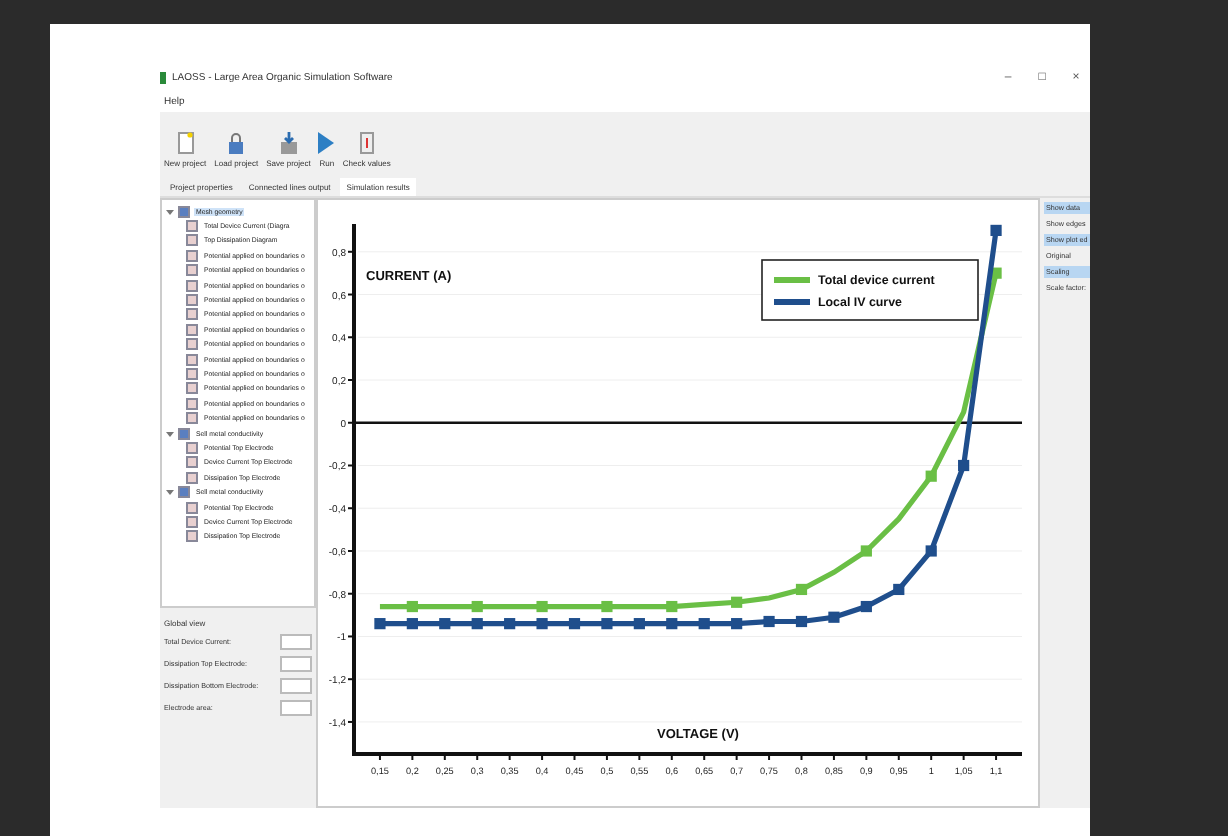 The image size is (1228, 836). What do you see at coordinates (288, 143) in the screenshot?
I see `disk-save-icon` at bounding box center [288, 143].